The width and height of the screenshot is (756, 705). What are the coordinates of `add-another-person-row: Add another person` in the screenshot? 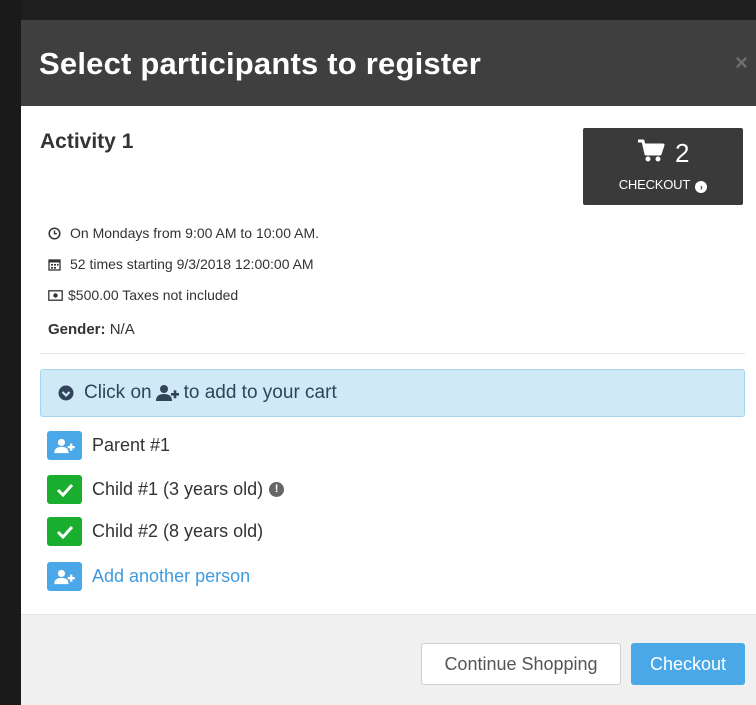 It's located at (148, 576).